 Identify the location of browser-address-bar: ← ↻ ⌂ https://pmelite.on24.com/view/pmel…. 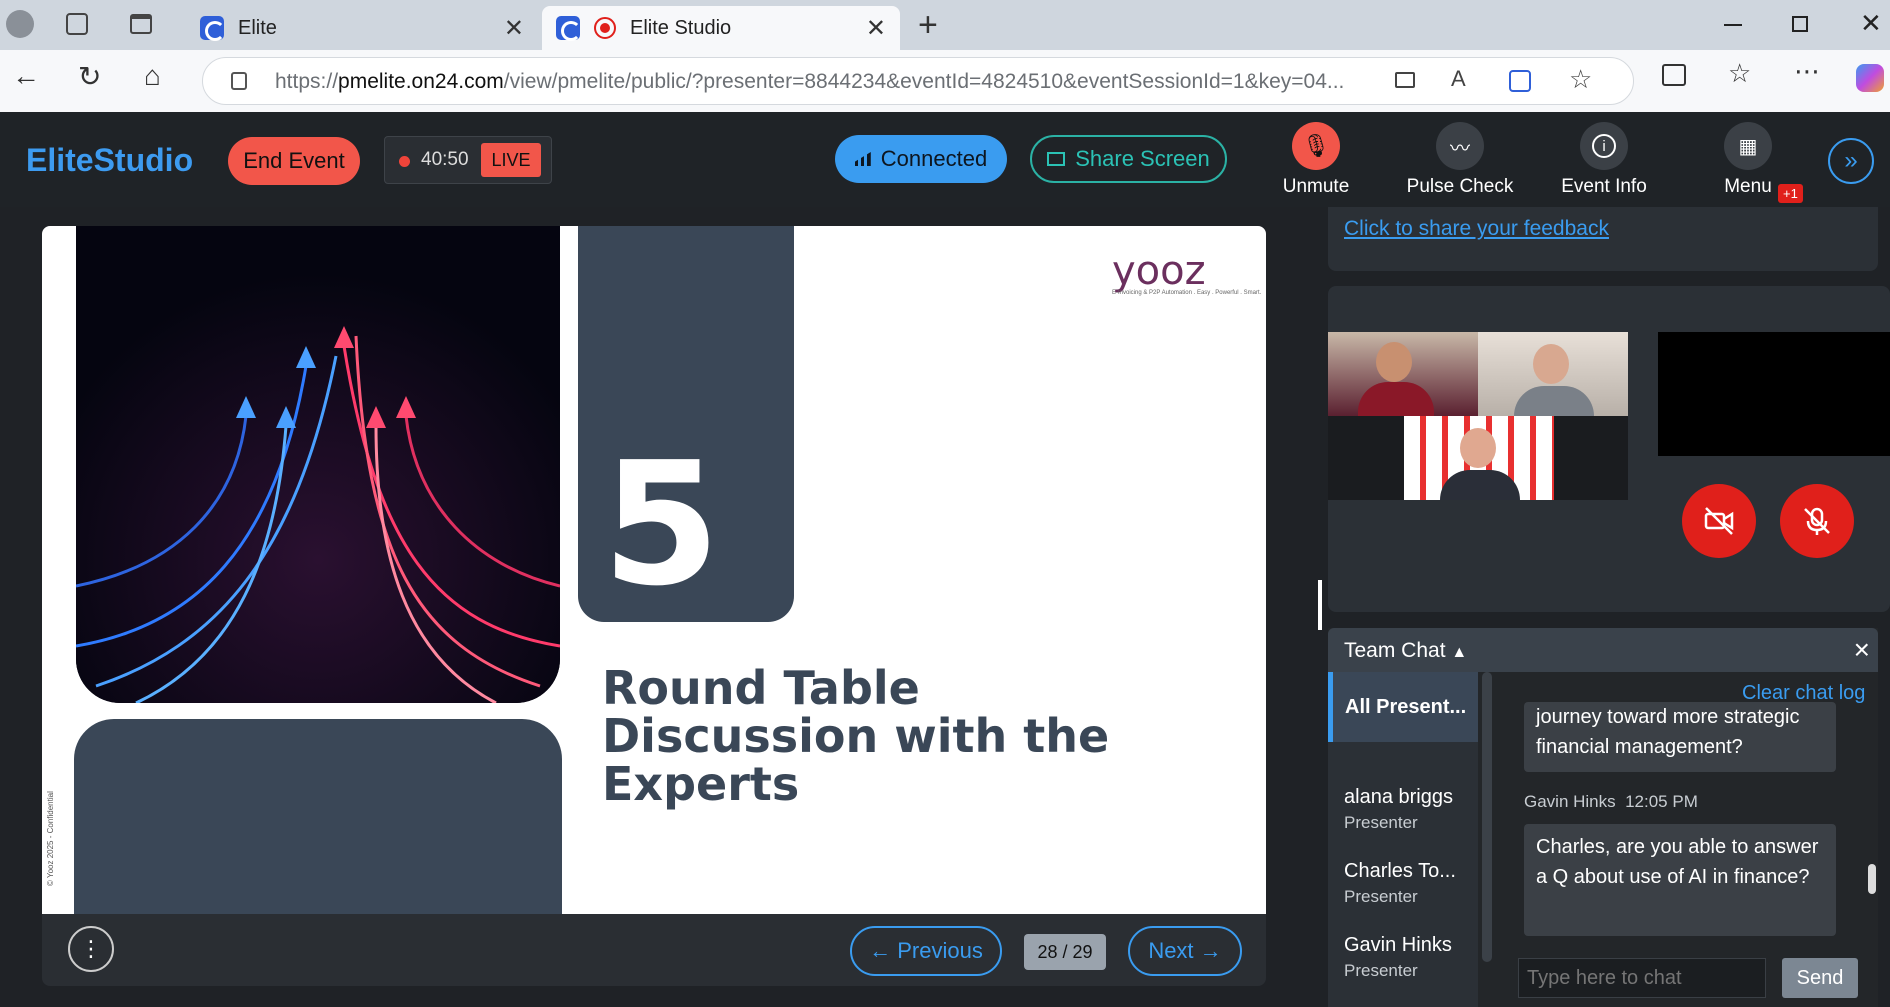
(945, 81).